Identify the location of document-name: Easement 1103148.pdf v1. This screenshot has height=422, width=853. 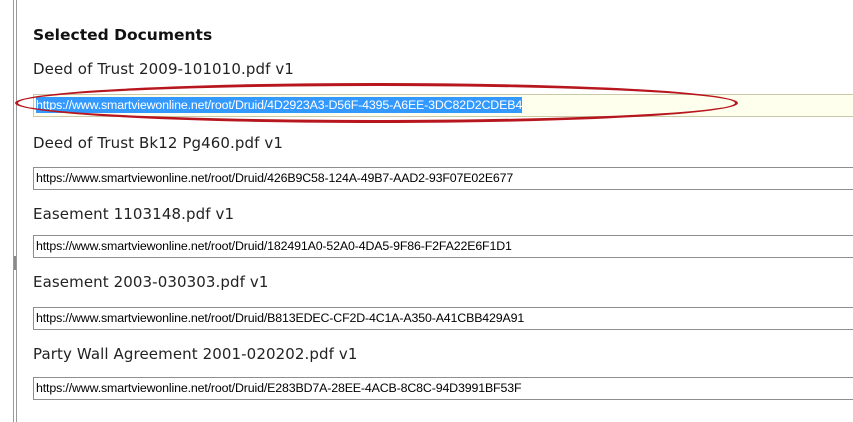
(134, 214).